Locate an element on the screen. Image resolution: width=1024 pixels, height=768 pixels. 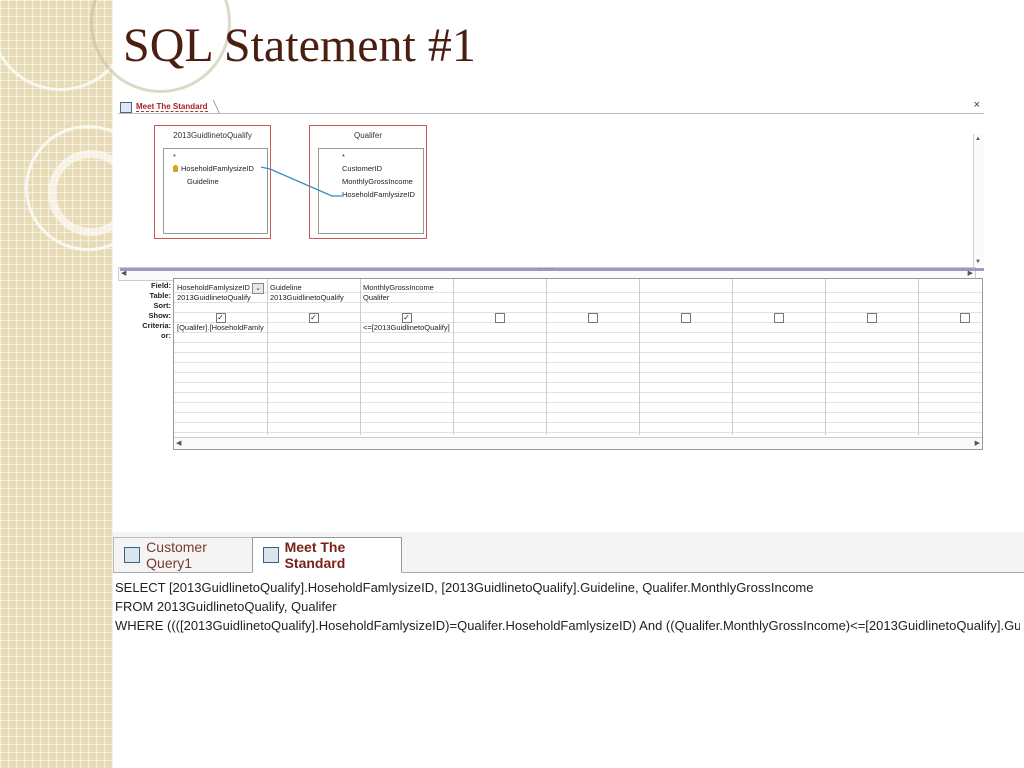
slide-sidebar is located at coordinates (56, 384).